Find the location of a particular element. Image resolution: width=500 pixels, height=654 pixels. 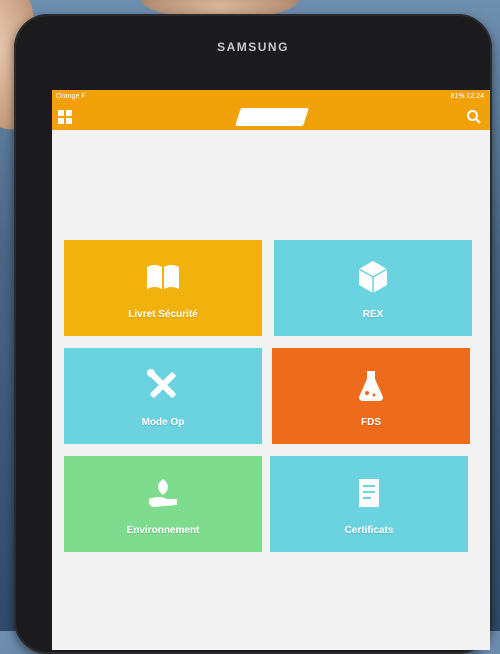

tile-mode-op: Mode Op is located at coordinates (163, 396).